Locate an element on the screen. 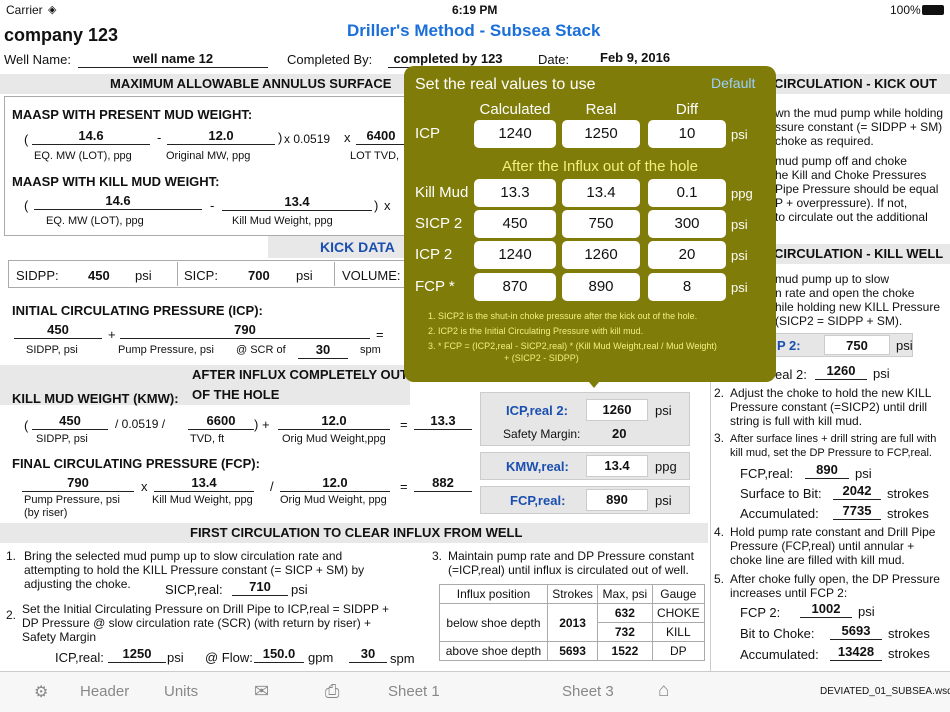  sicp2-value: 750 is located at coordinates (857, 345).